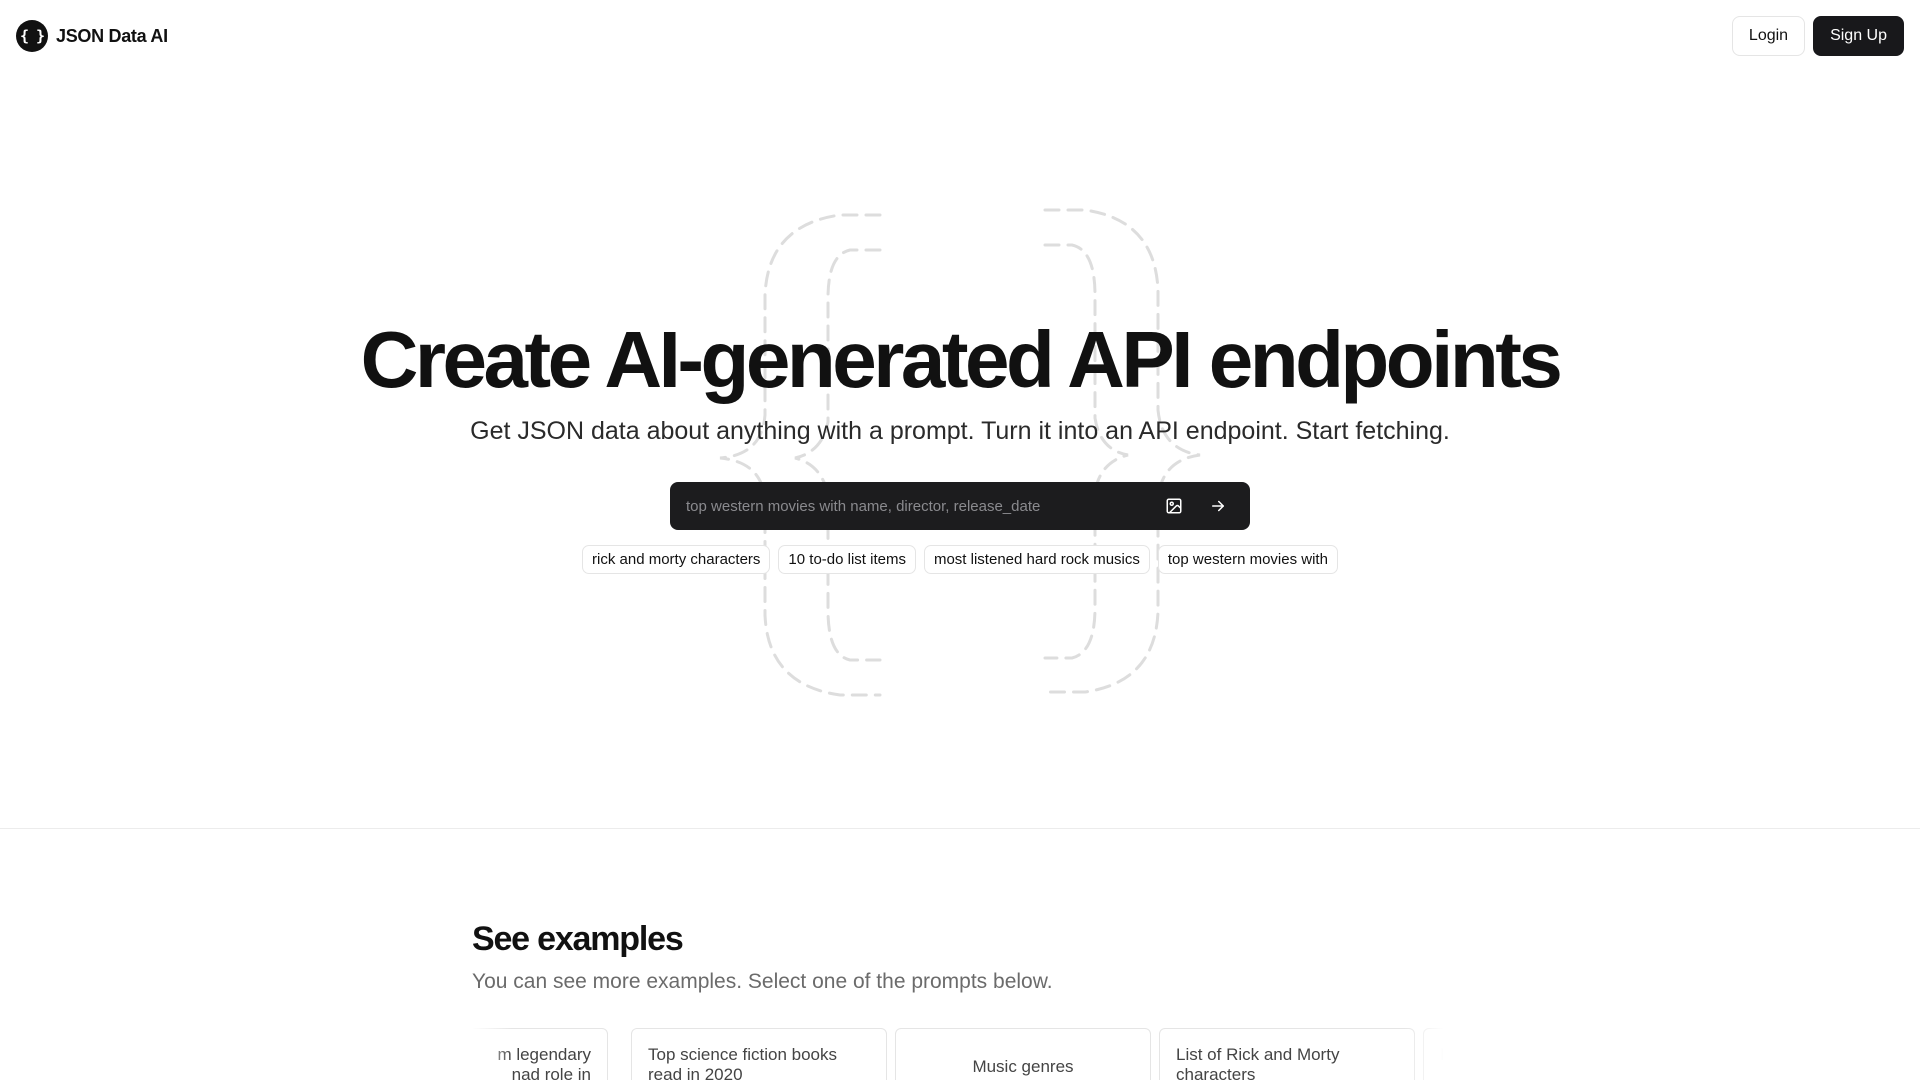  Describe the element at coordinates (1858, 36) in the screenshot. I see `signup-button: Sign Up` at that location.